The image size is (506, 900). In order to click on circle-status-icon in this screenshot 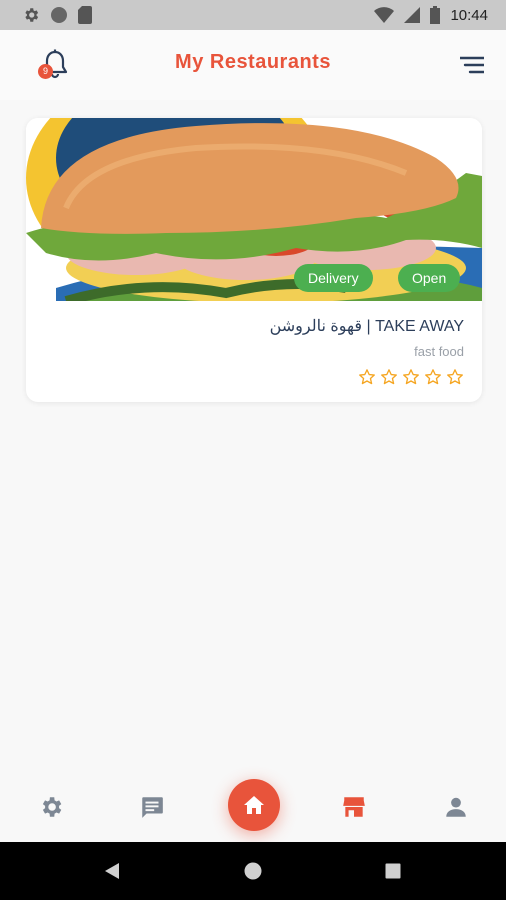, I will do `click(59, 15)`.